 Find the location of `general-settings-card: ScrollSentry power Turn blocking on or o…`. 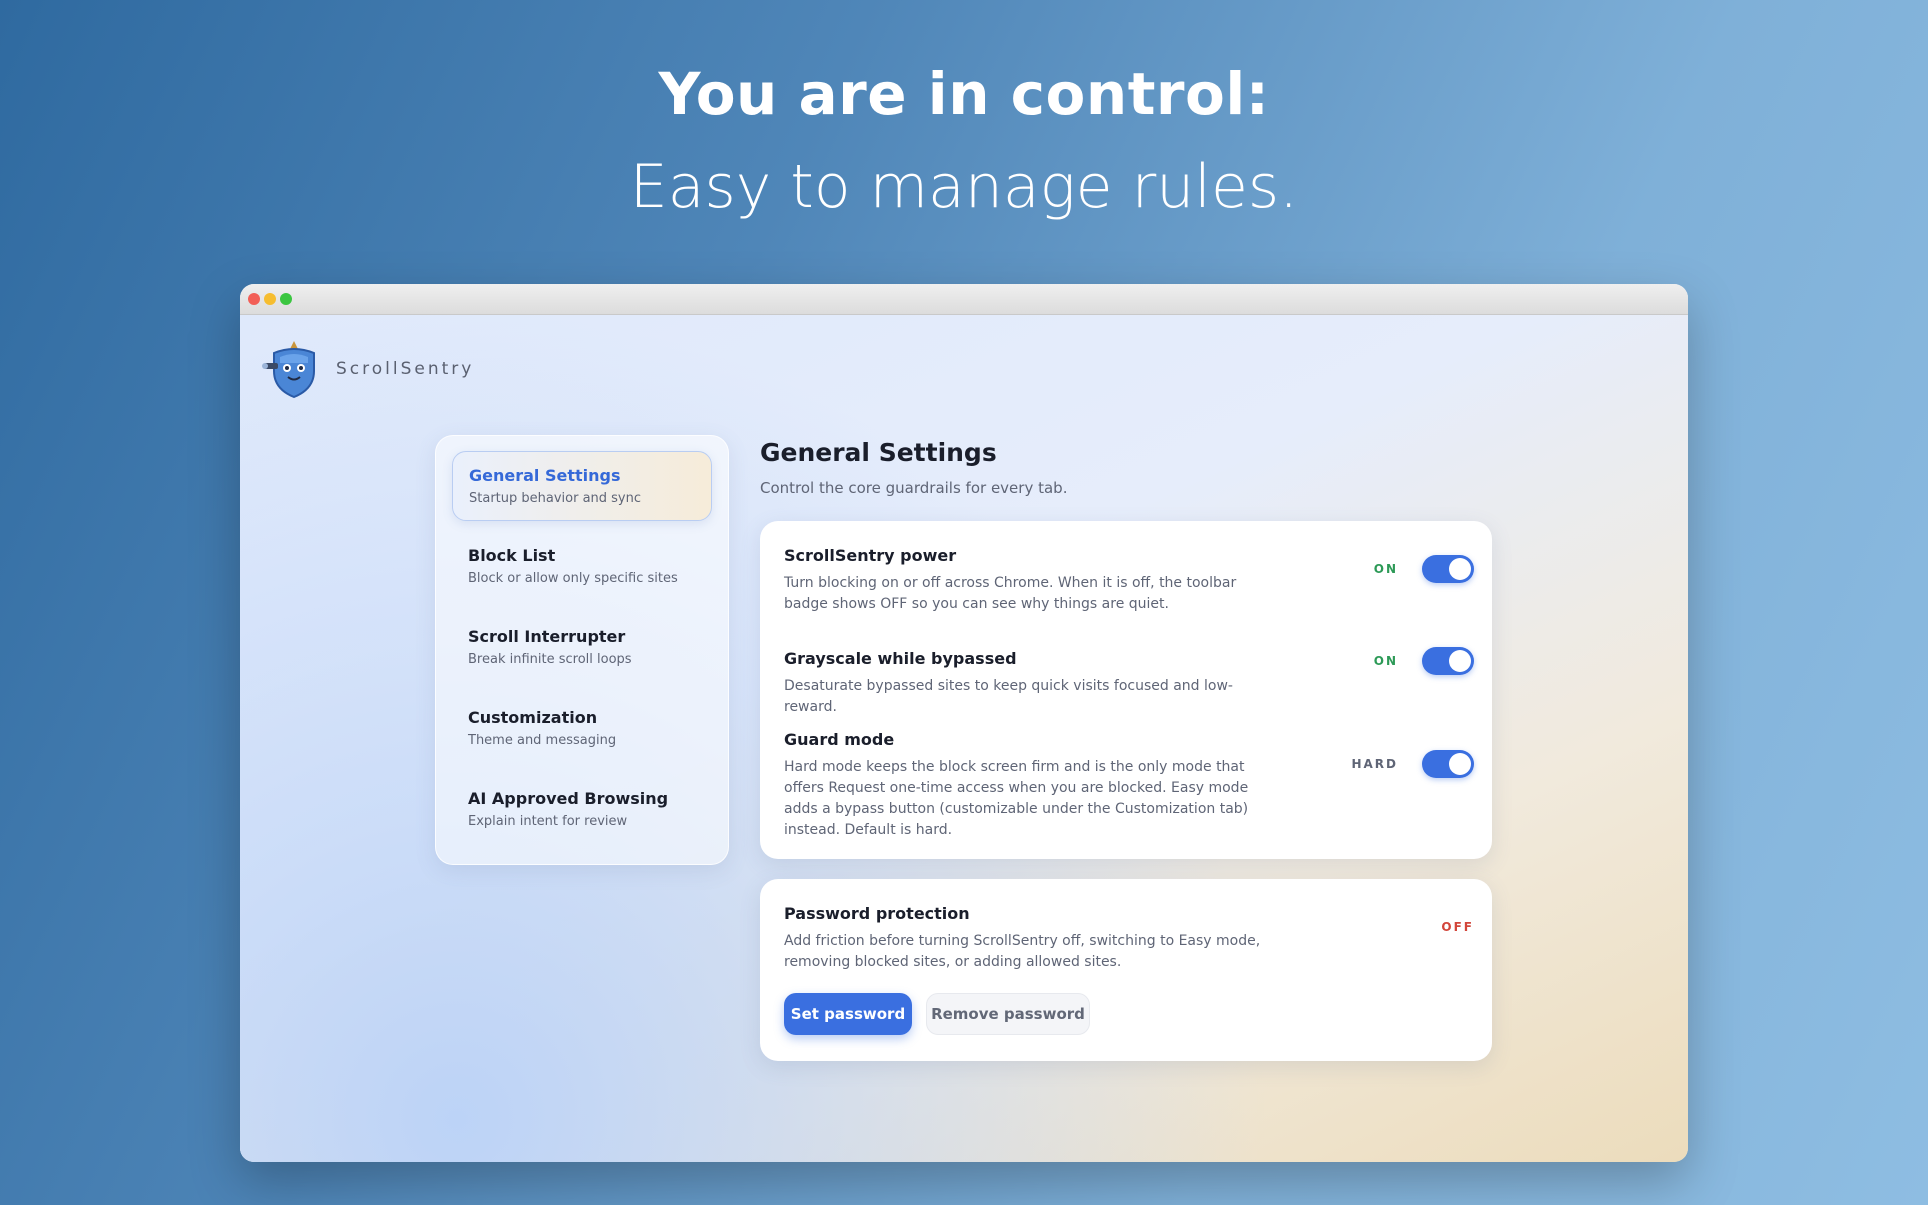

general-settings-card: ScrollSentry power Turn blocking on or o… is located at coordinates (1126, 690).